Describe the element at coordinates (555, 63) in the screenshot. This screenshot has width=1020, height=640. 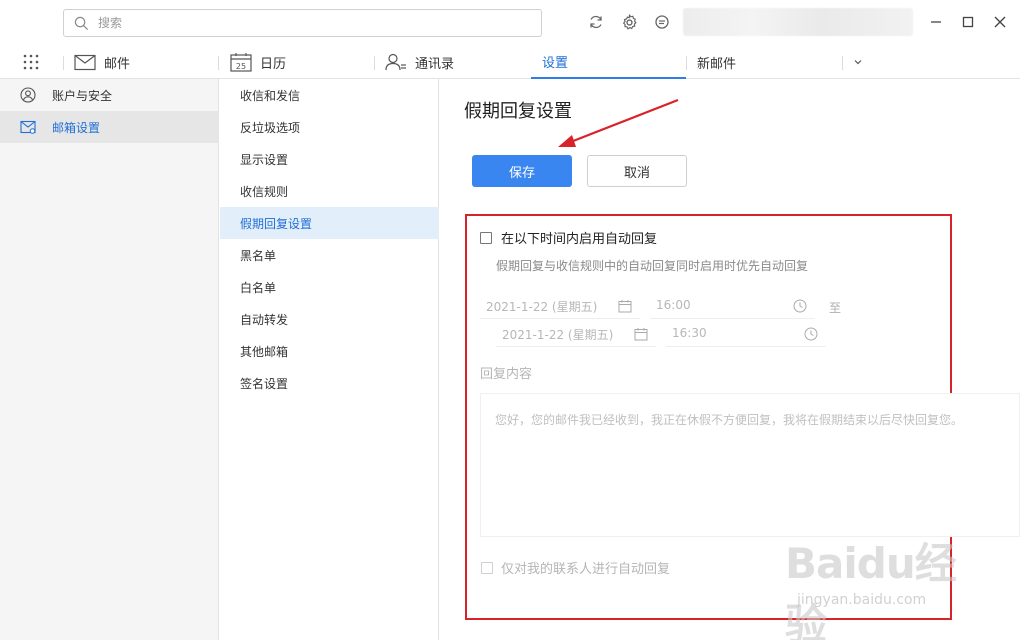
I see `tab-settings-label: 设置` at that location.